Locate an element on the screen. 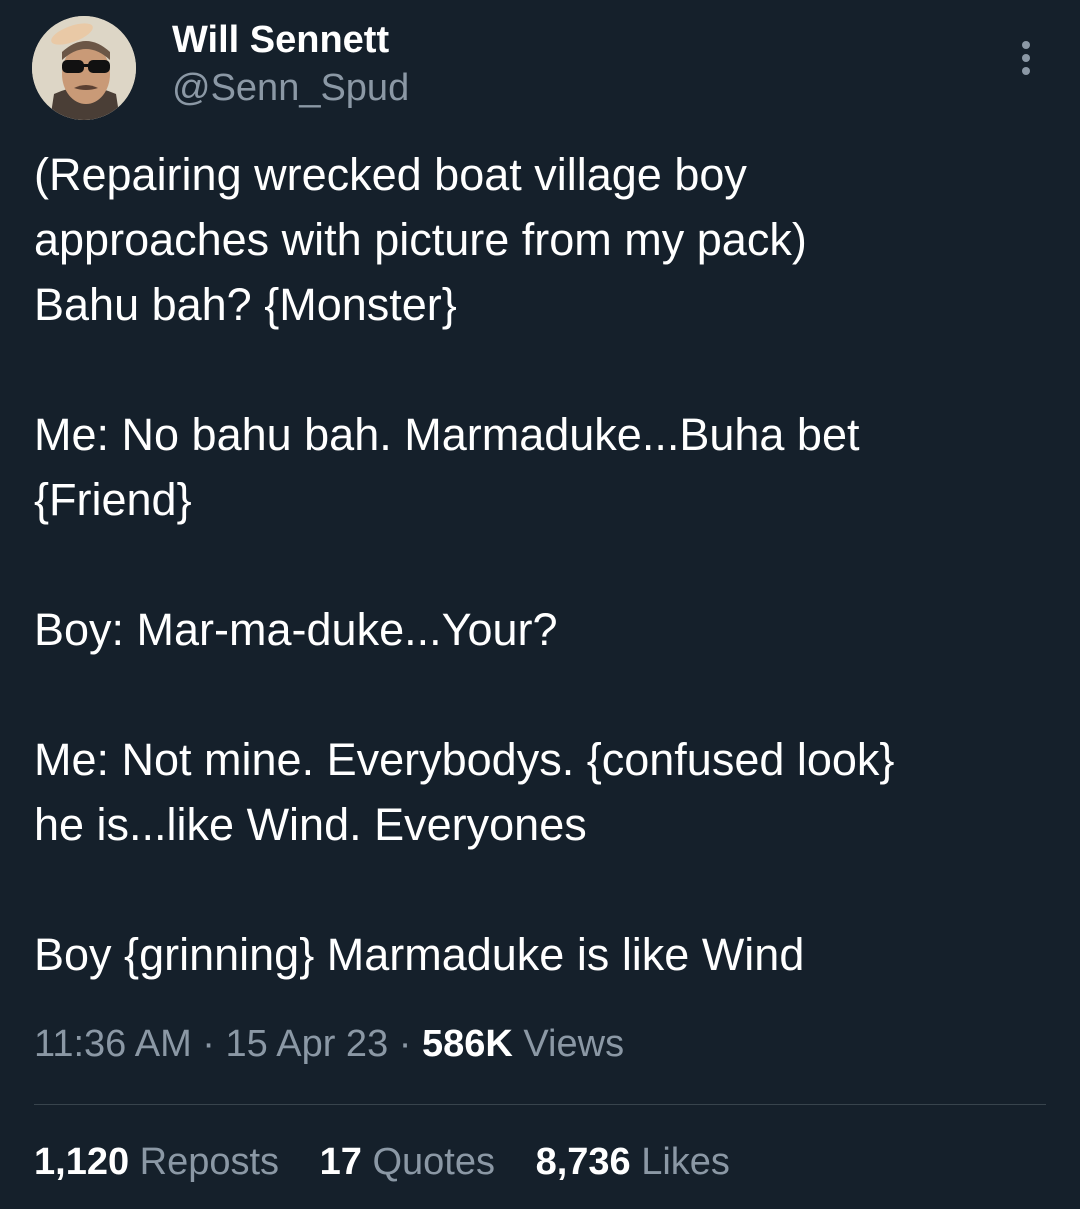 Image resolution: width=1080 pixels, height=1209 pixels. tweet-line: Boy: Mar-ma-duke...Your? is located at coordinates (296, 629).